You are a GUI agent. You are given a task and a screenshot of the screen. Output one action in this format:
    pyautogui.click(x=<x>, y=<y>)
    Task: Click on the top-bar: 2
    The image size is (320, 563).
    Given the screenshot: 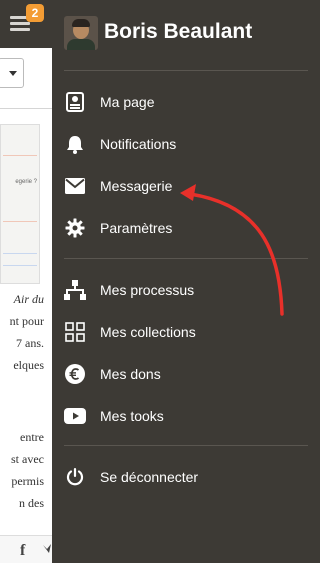 What is the action you would take?
    pyautogui.click(x=26, y=24)
    